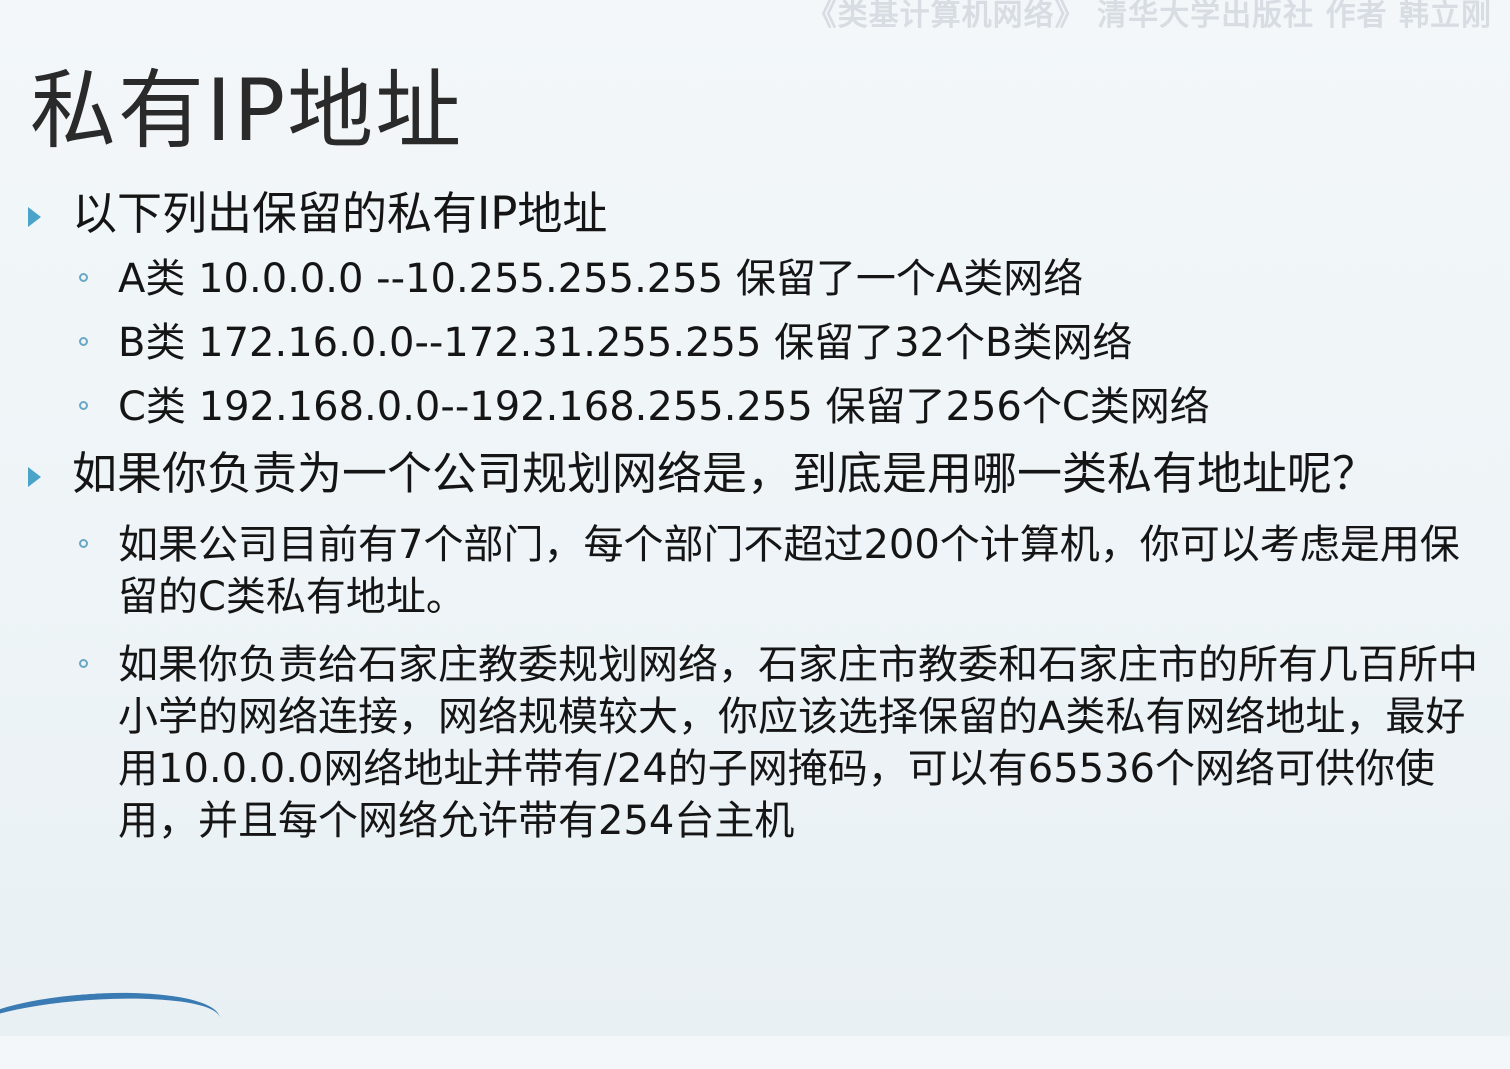 The height and width of the screenshot is (1069, 1510). I want to click on bullet-text: 如果你负责为一个公司规划网络是，到底是用哪一类私有地址呢？, so click(725, 473).